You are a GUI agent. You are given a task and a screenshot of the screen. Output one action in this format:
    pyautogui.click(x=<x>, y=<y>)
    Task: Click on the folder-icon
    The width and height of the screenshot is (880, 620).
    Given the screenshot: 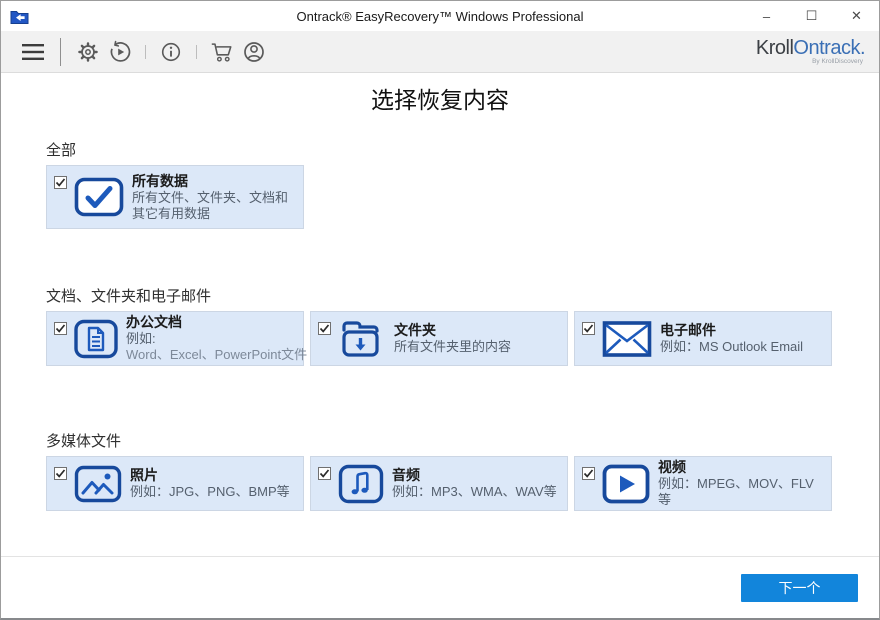 What is the action you would take?
    pyautogui.click(x=362, y=339)
    